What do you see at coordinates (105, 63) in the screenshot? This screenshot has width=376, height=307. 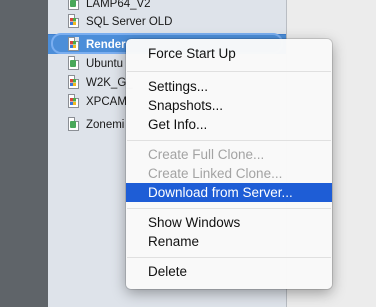 I see `vm-name: Ubuntu` at bounding box center [105, 63].